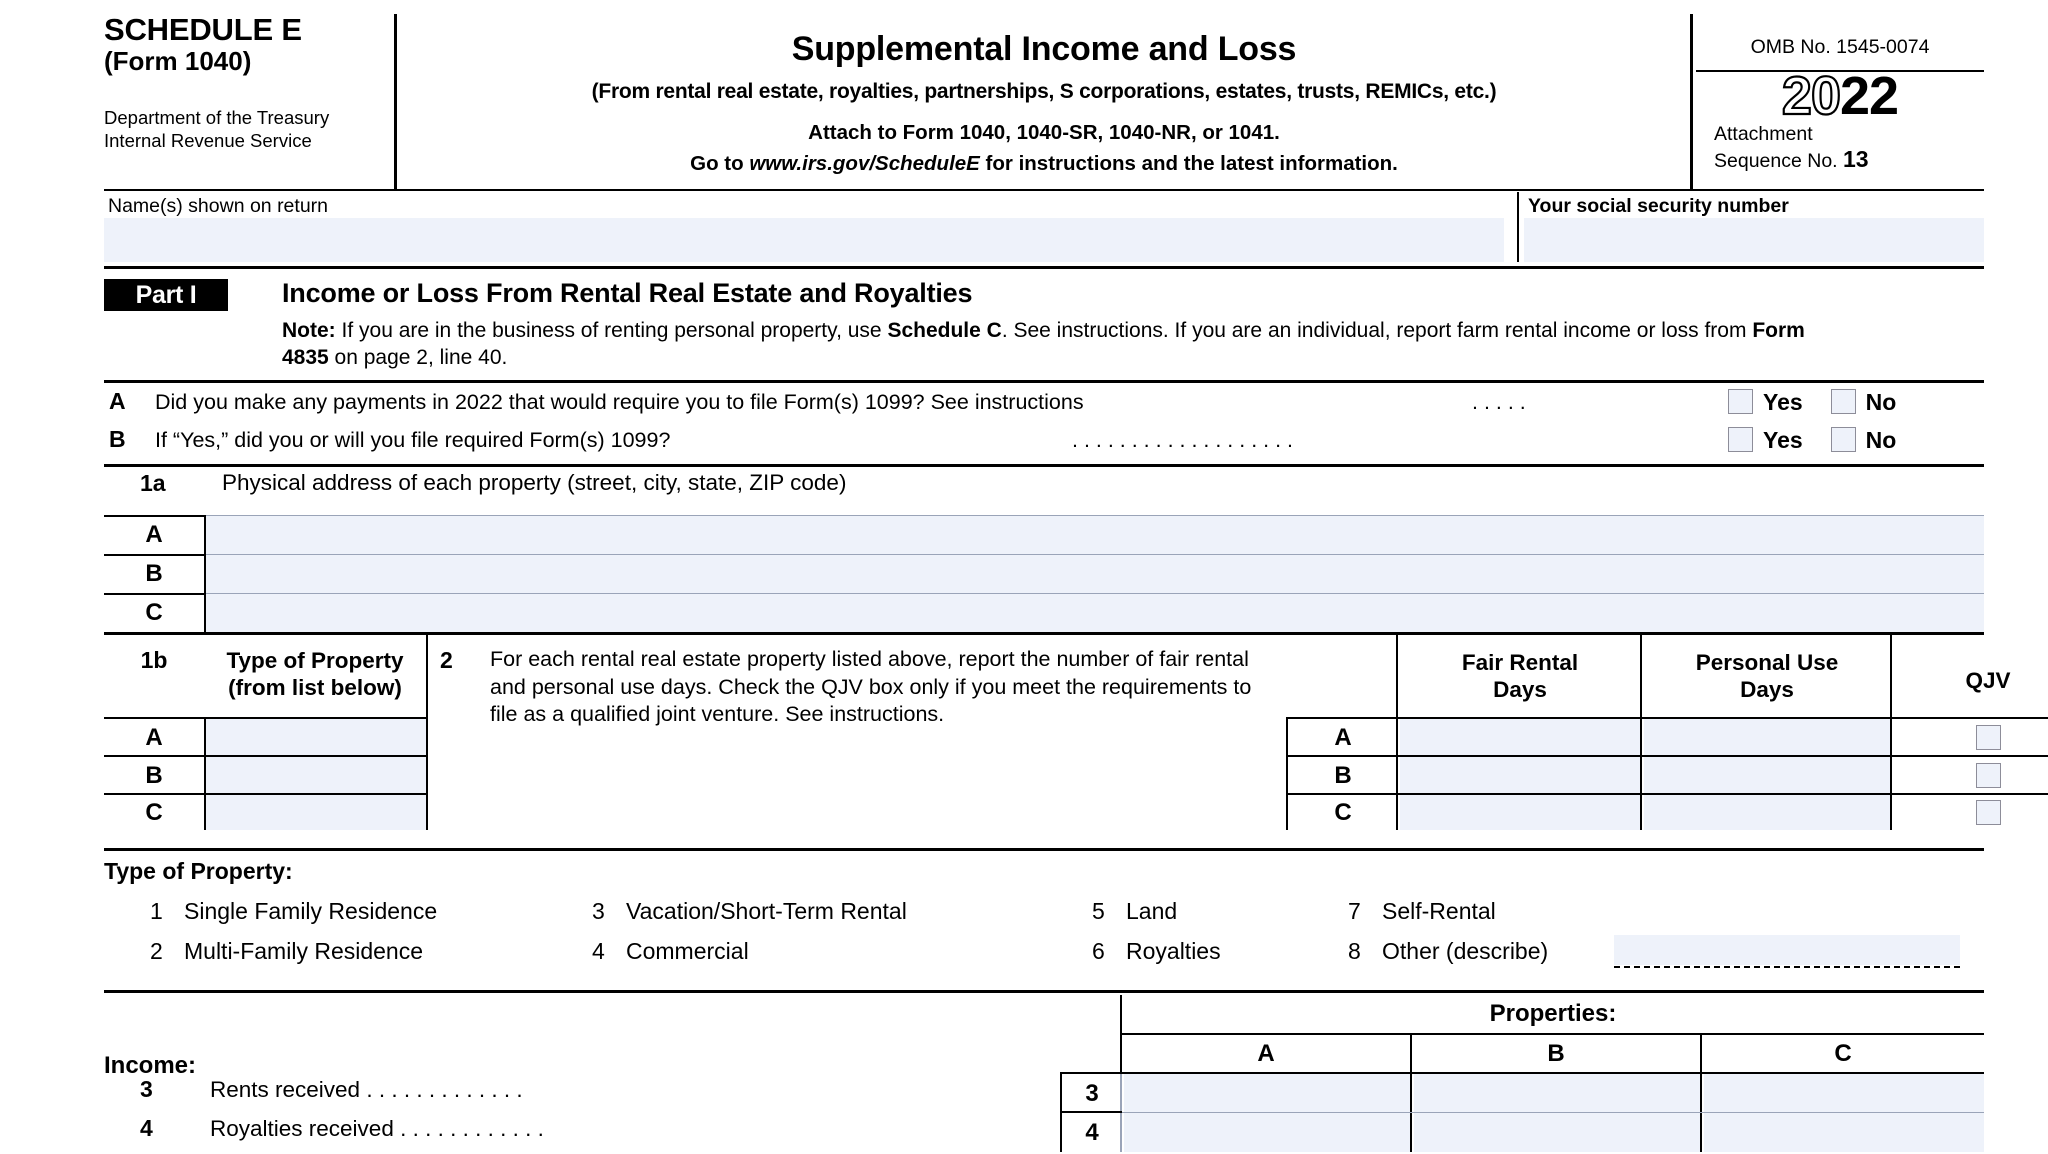  What do you see at coordinates (1095, 554) in the screenshot?
I see `address-row-b-top-rule` at bounding box center [1095, 554].